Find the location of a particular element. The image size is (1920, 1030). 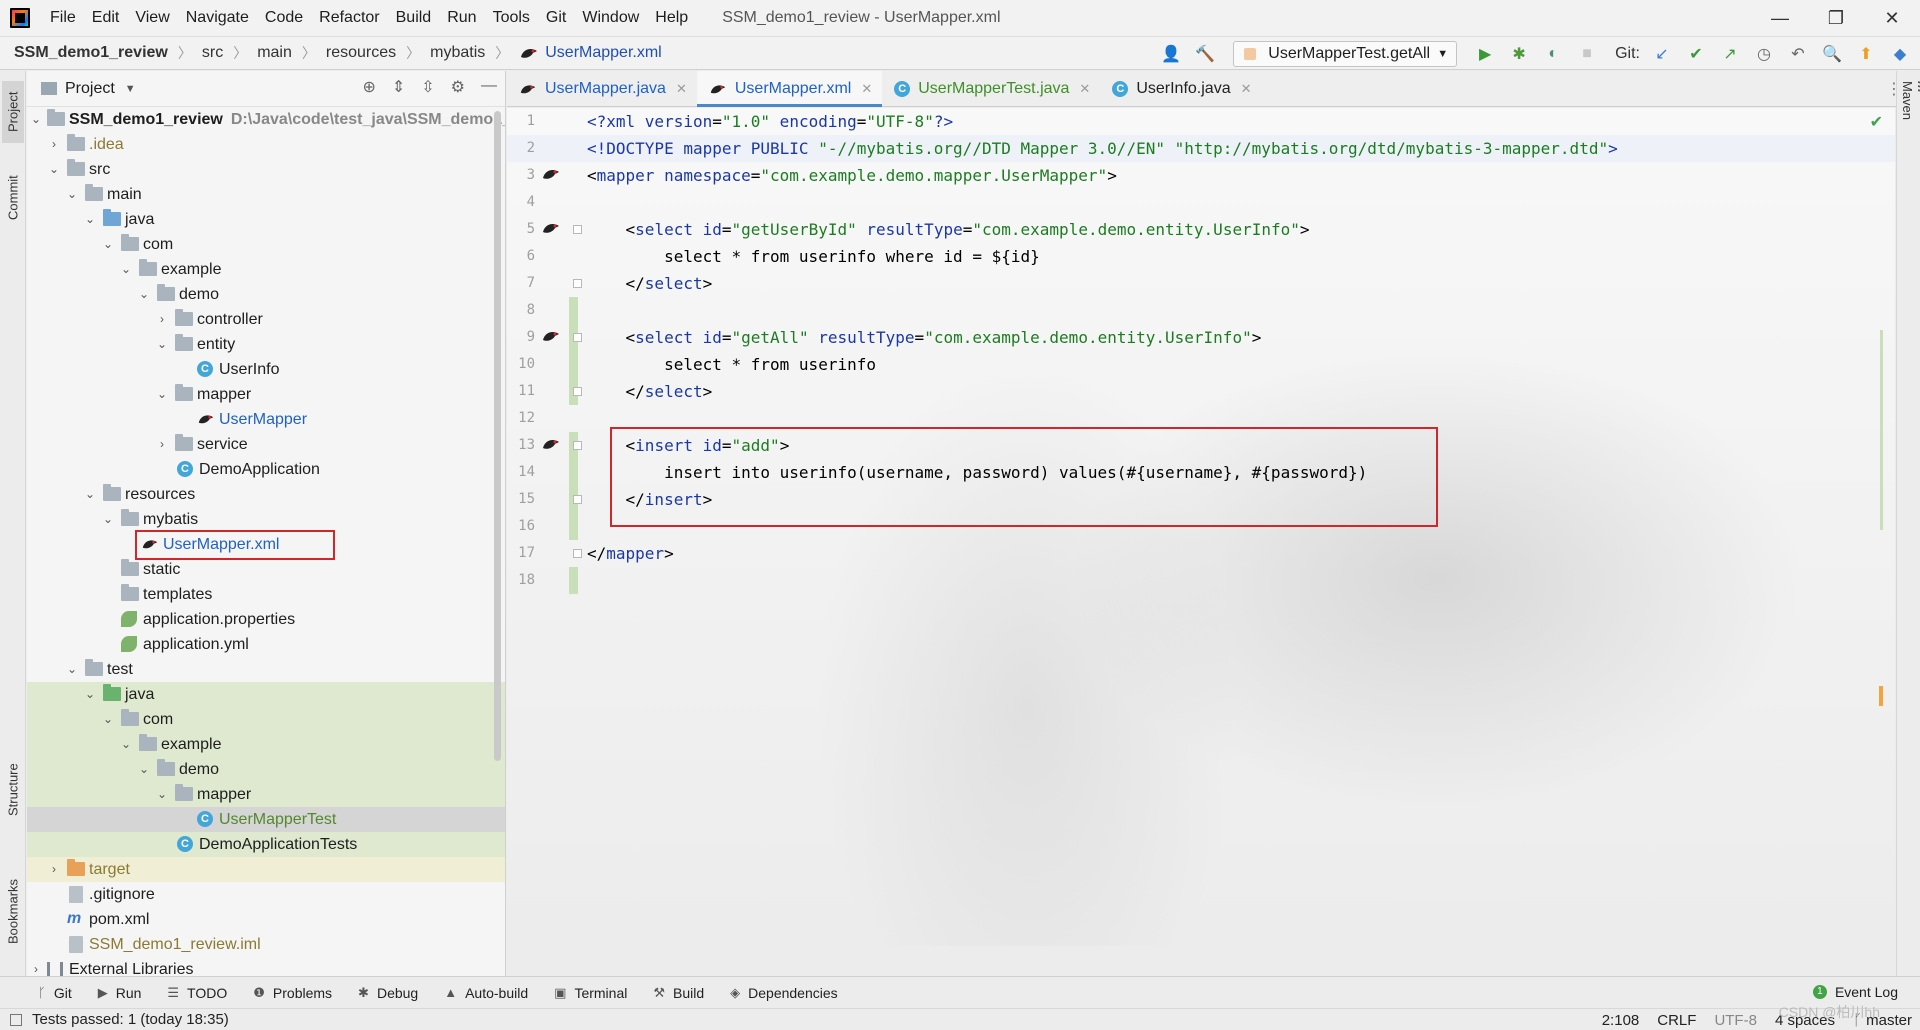

tree-item-idea: › .idea is located at coordinates (266, 144).